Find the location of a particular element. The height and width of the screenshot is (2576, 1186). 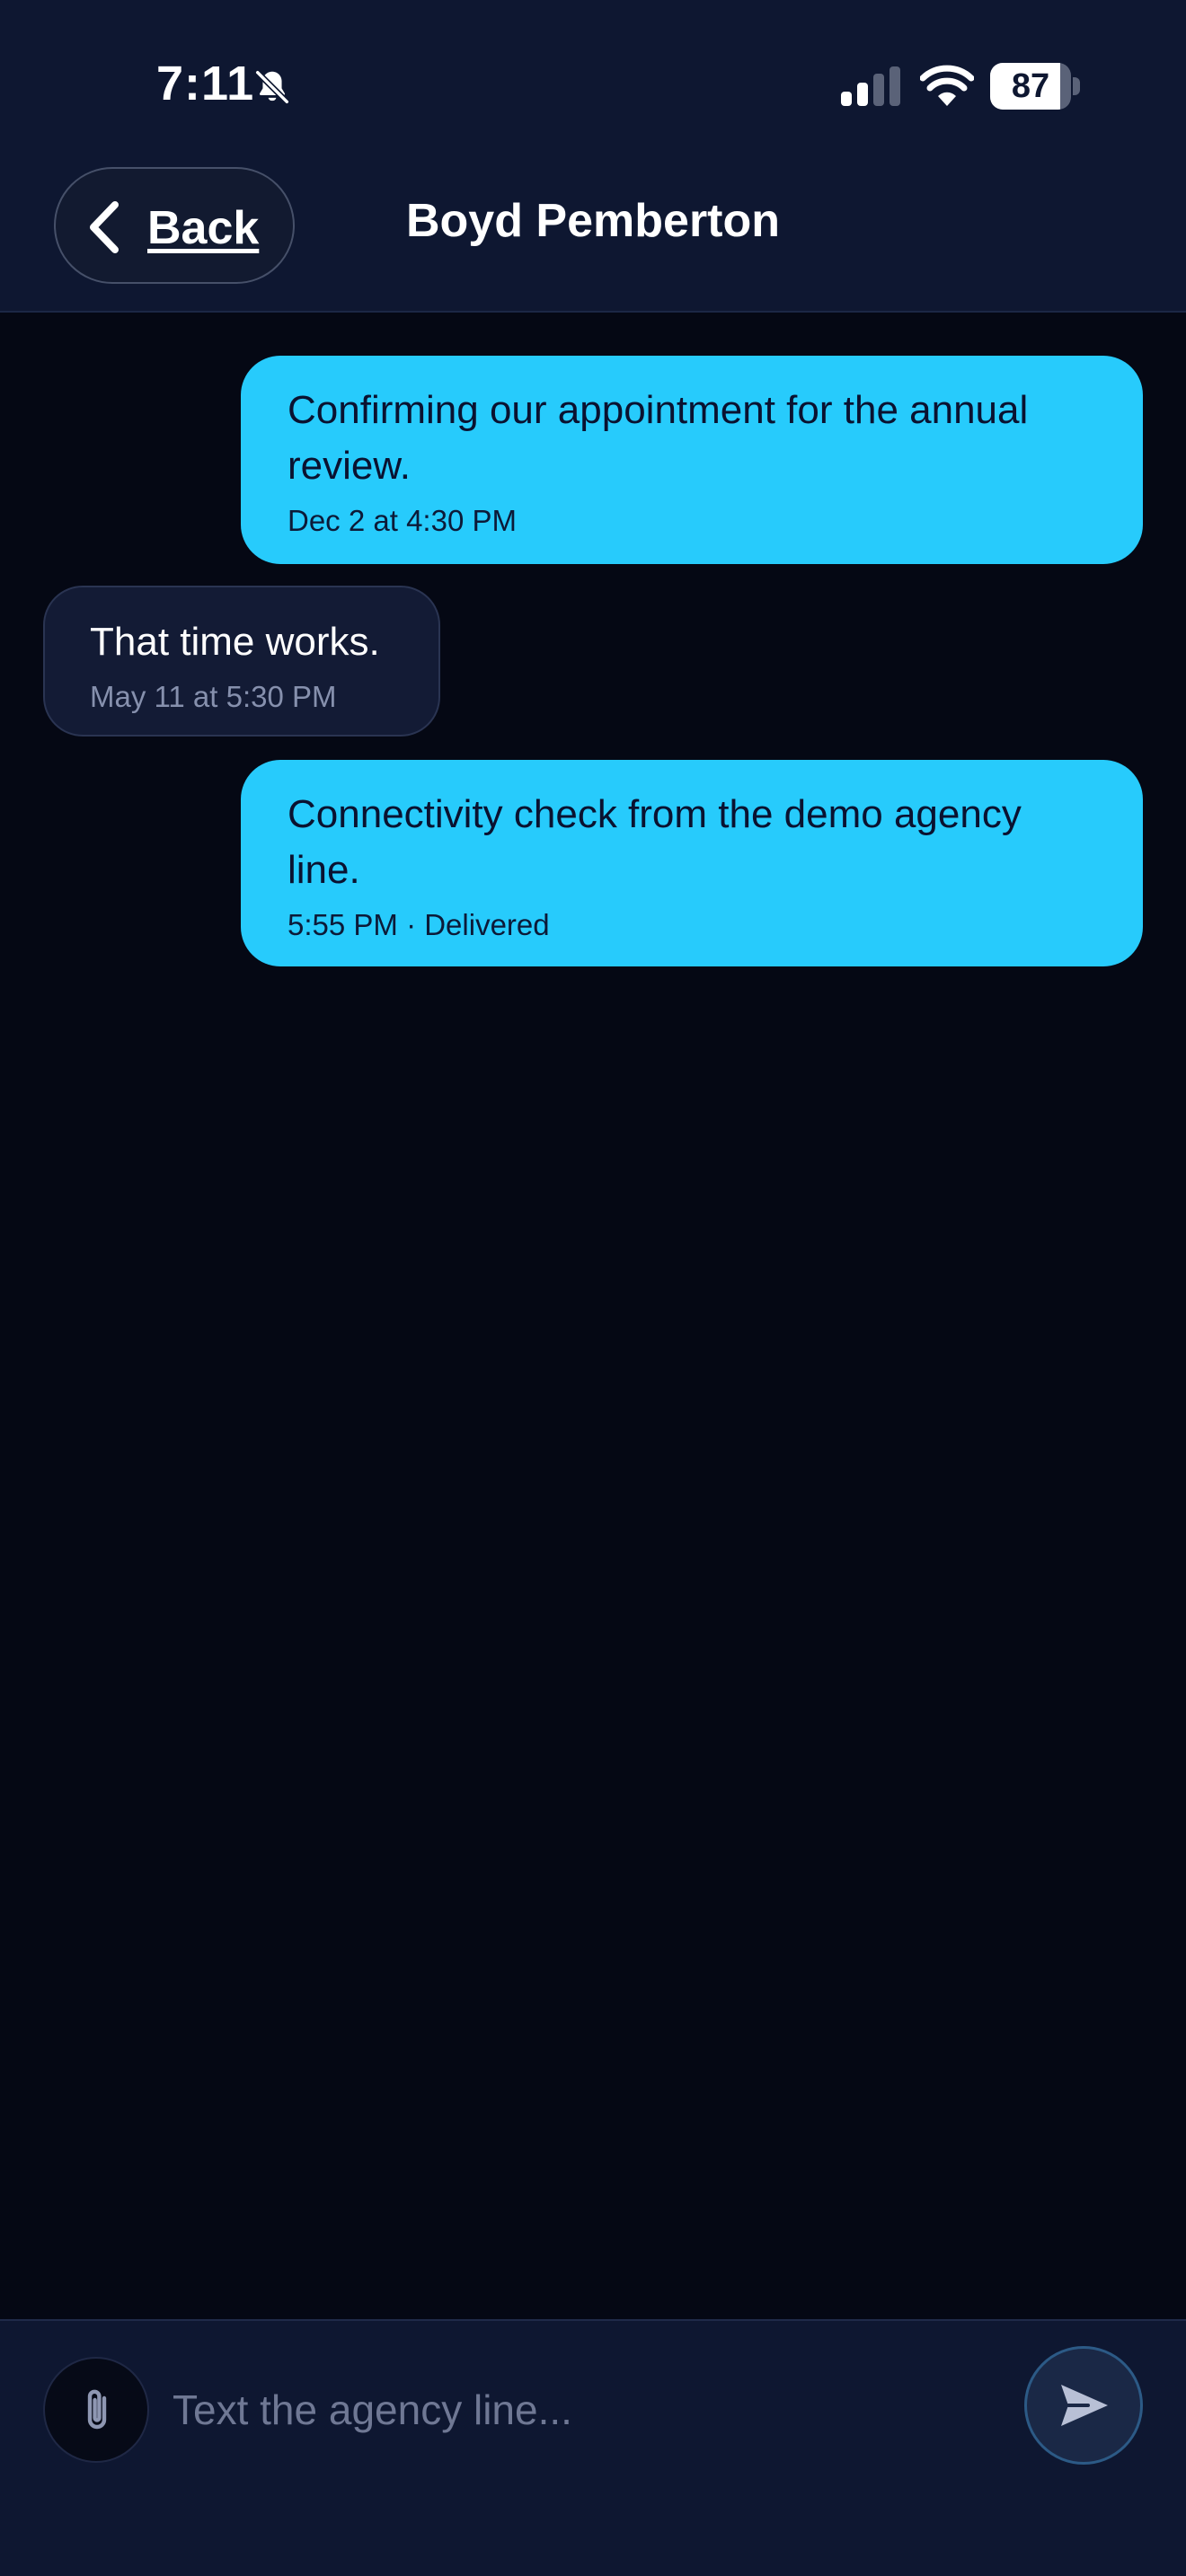

send-icon is located at coordinates (1084, 2405).